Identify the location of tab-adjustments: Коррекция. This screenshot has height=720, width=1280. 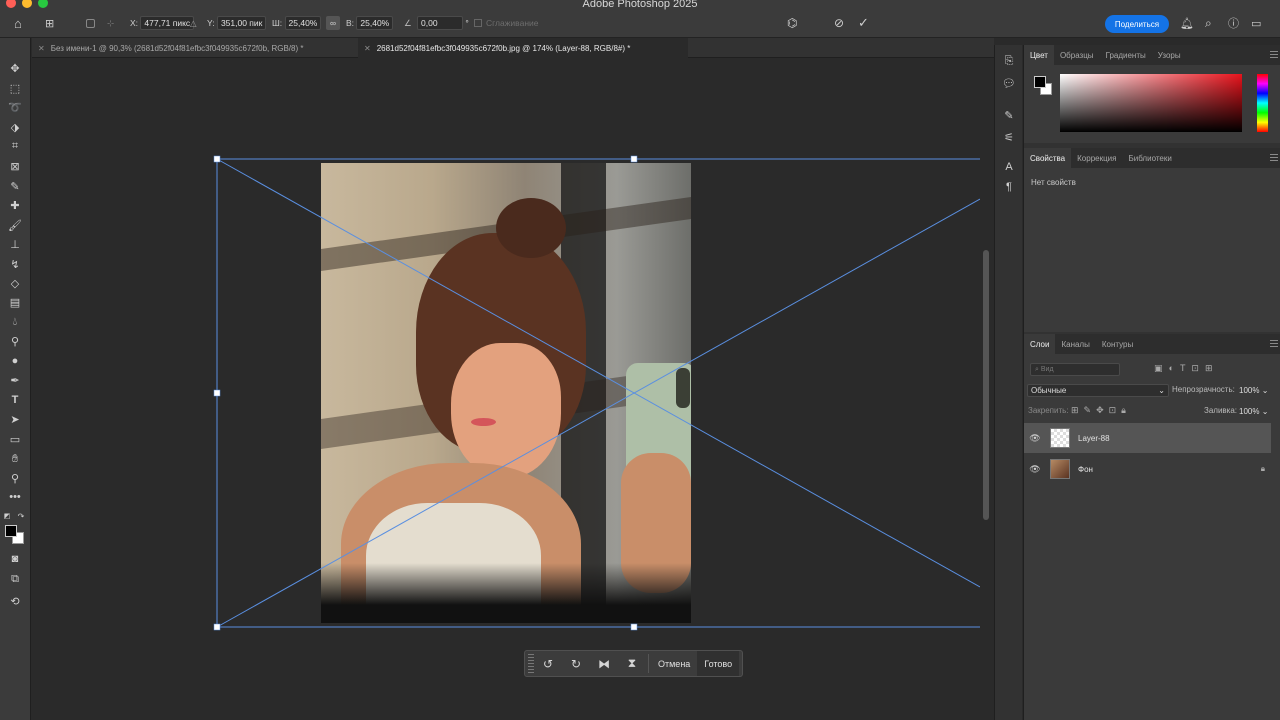
(1096, 158).